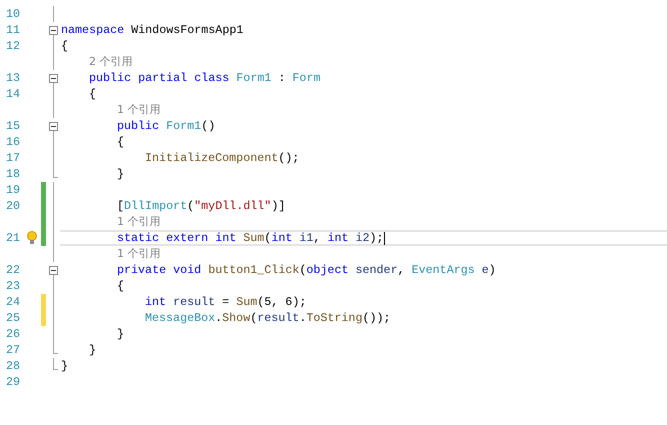 This screenshot has width=667, height=425. Describe the element at coordinates (12, 334) in the screenshot. I see `line-number: 26` at that location.